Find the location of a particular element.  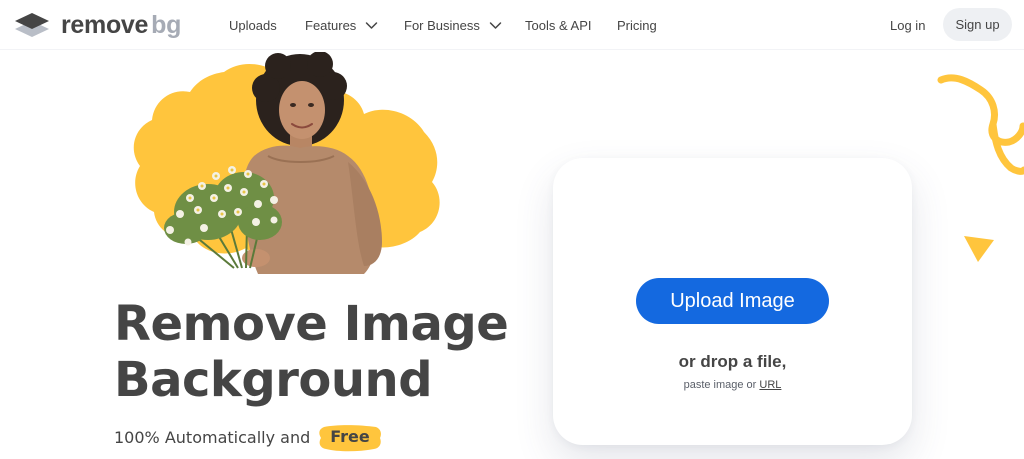

login-link: Log in is located at coordinates (907, 25).